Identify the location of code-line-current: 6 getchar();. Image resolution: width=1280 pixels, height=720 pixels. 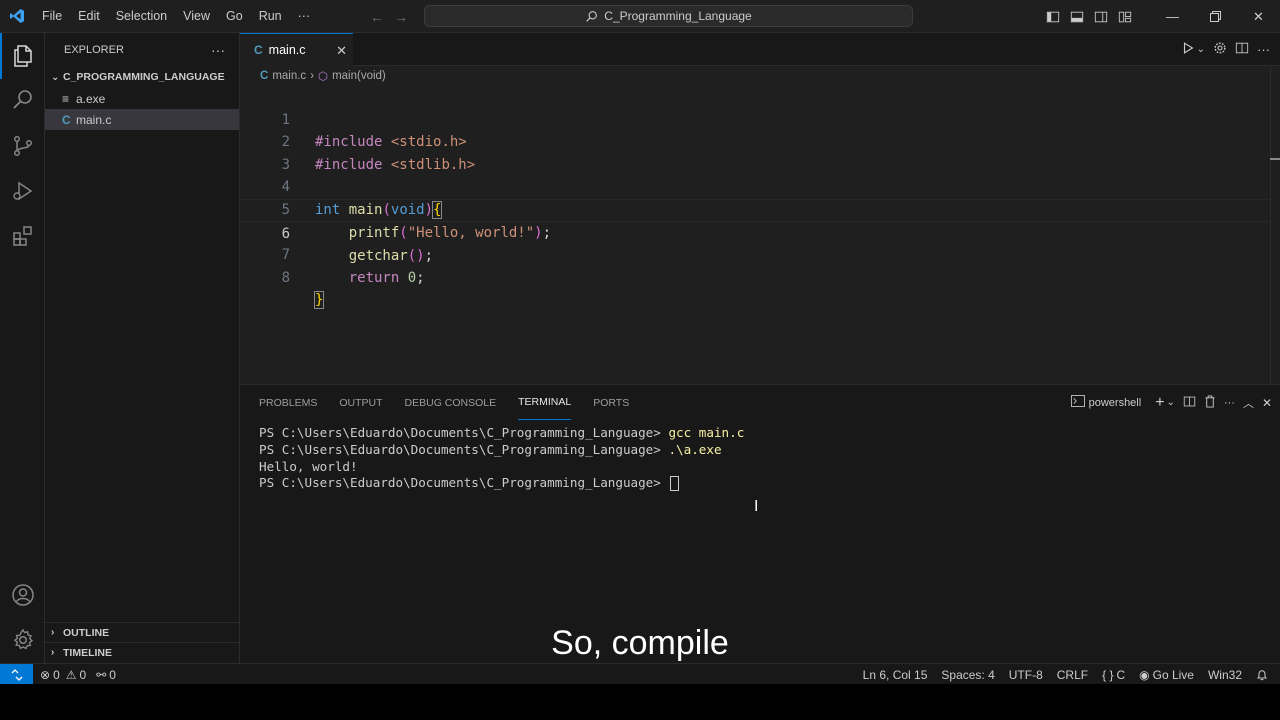
(755, 231).